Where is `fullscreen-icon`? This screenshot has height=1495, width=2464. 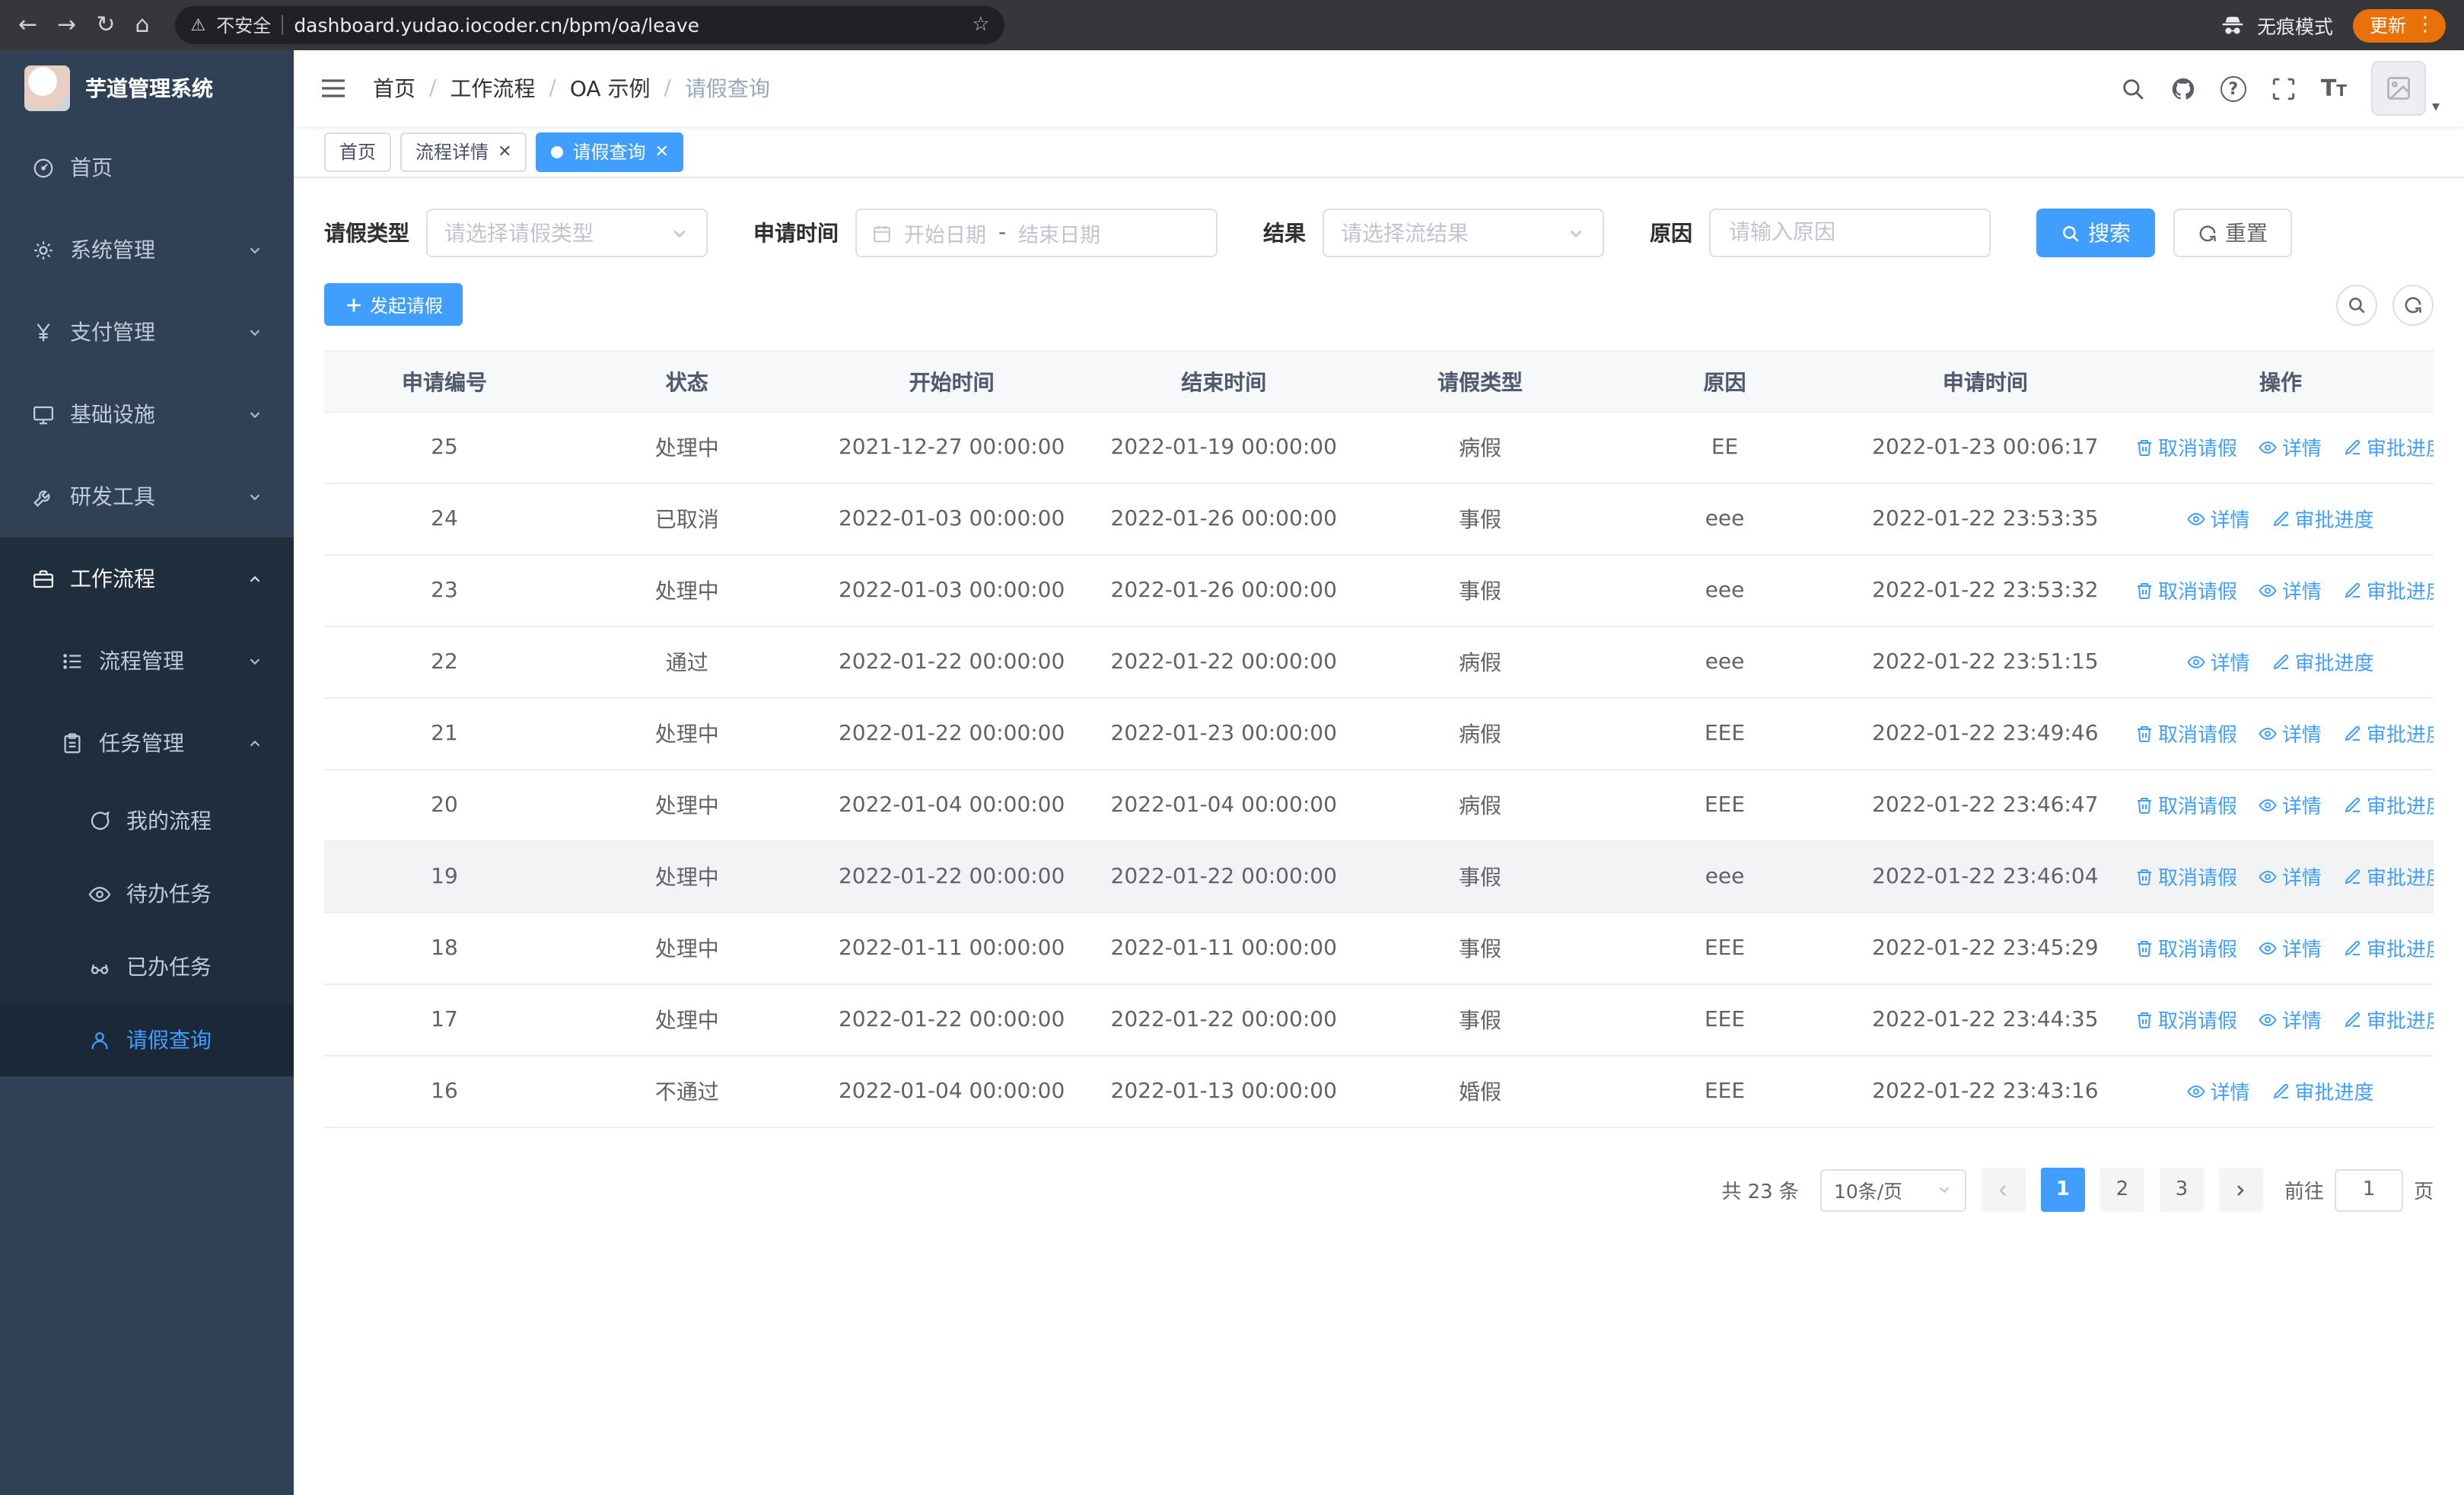 fullscreen-icon is located at coordinates (2284, 88).